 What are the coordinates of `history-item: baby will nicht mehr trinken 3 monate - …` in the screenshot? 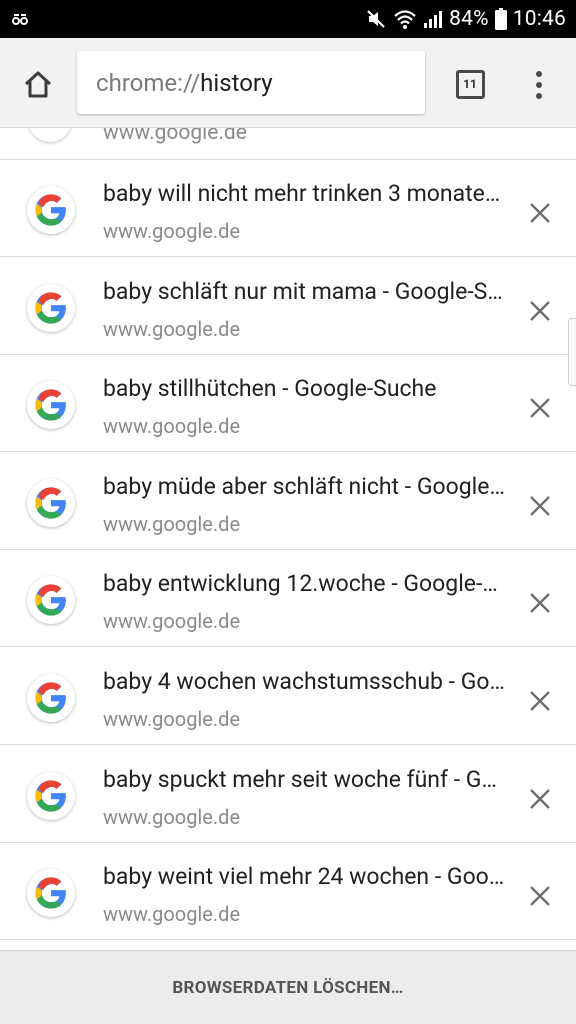 It's located at (288, 208).